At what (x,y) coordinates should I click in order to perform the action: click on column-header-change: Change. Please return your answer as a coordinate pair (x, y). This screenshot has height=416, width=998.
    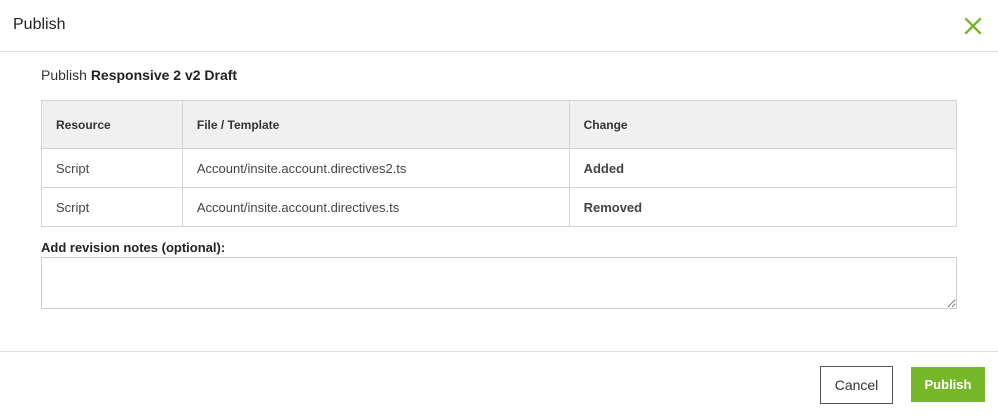
    Looking at the image, I should click on (763, 124).